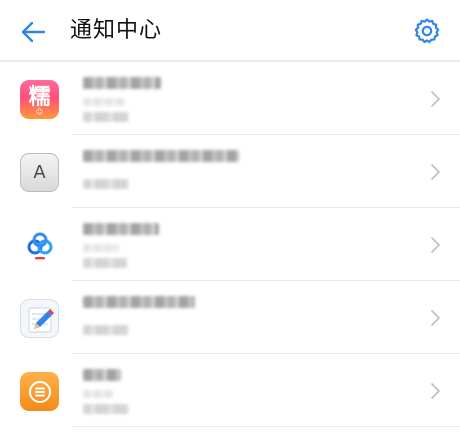 The height and width of the screenshot is (433, 460). I want to click on nuo-icon-glyph: 糯, so click(39, 97).